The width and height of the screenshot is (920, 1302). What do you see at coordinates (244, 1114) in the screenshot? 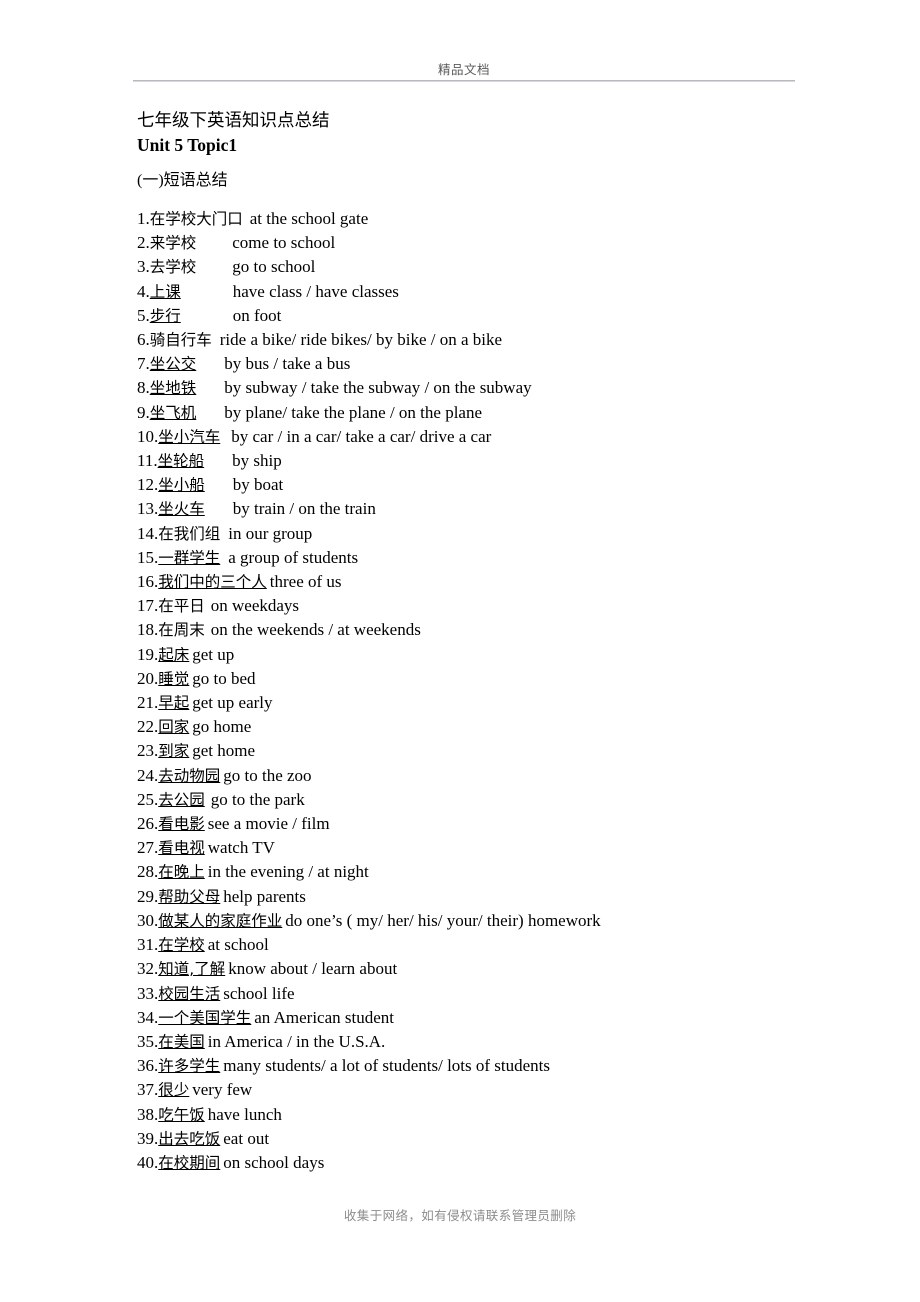
I see `phrase-english: have lunch` at bounding box center [244, 1114].